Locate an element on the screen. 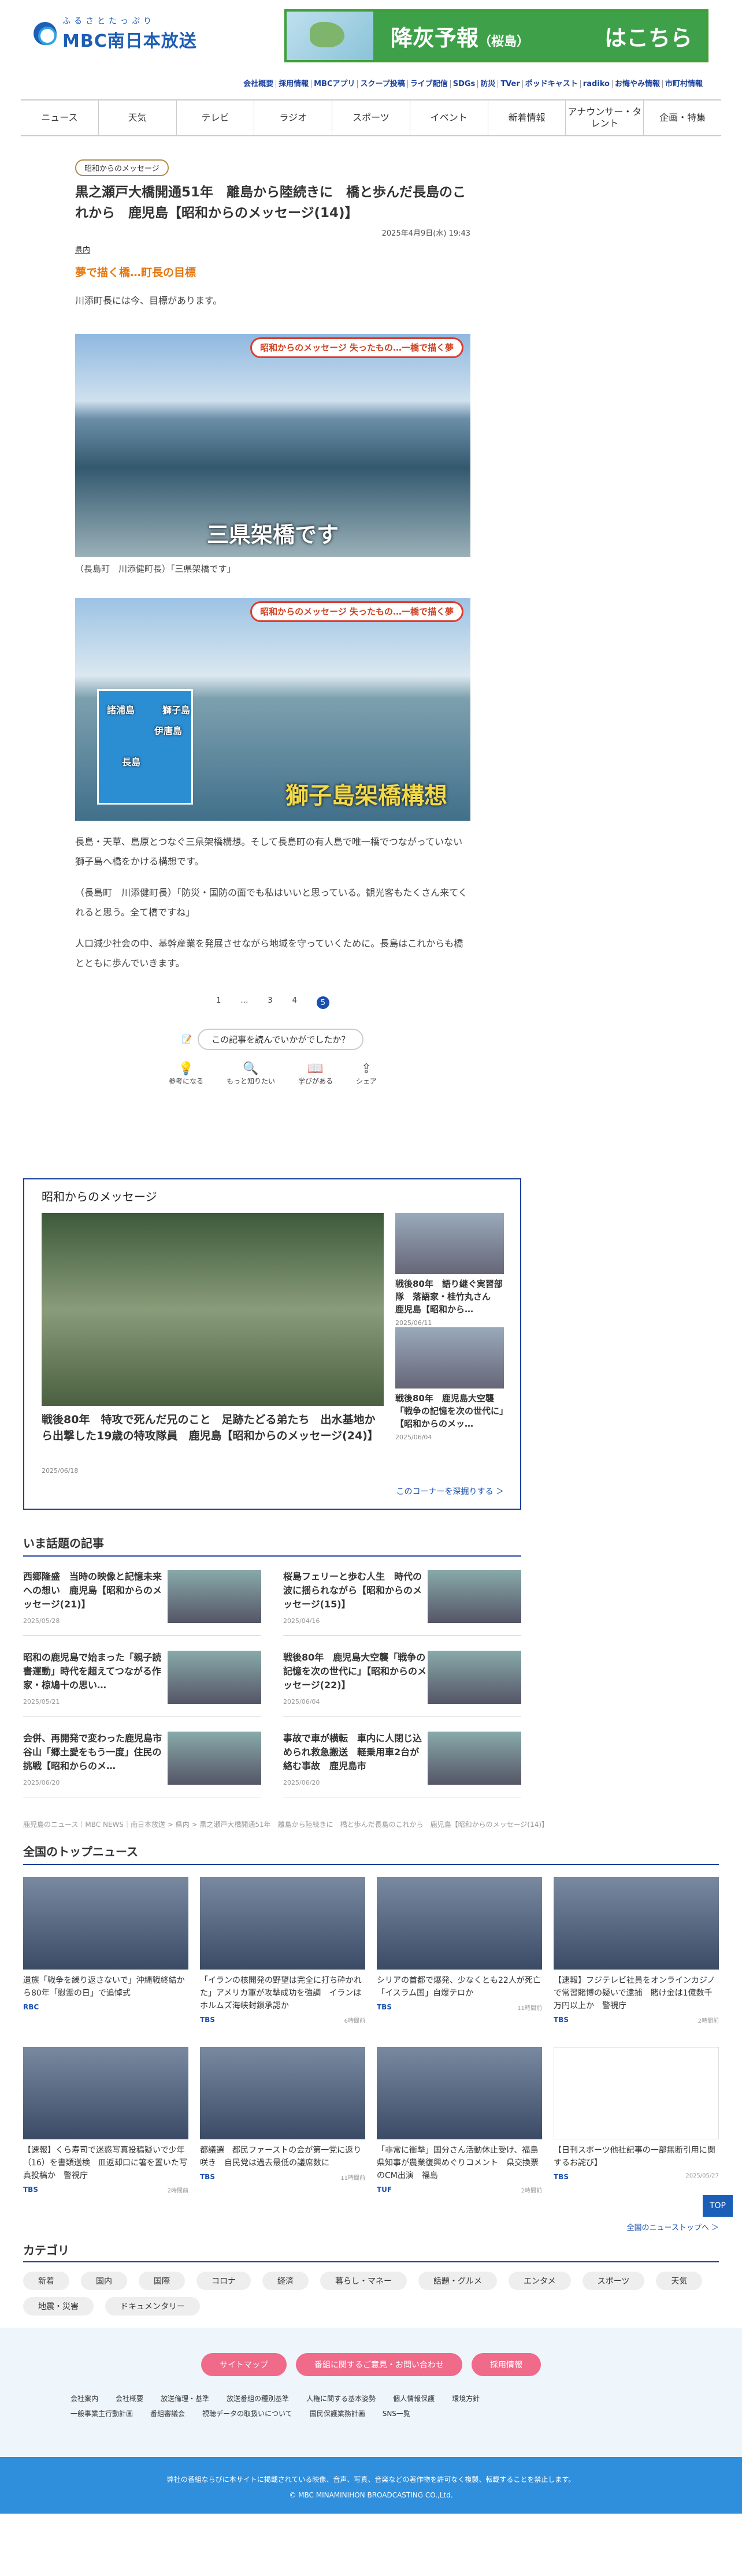  utility-link: MBCアプリ is located at coordinates (334, 84).